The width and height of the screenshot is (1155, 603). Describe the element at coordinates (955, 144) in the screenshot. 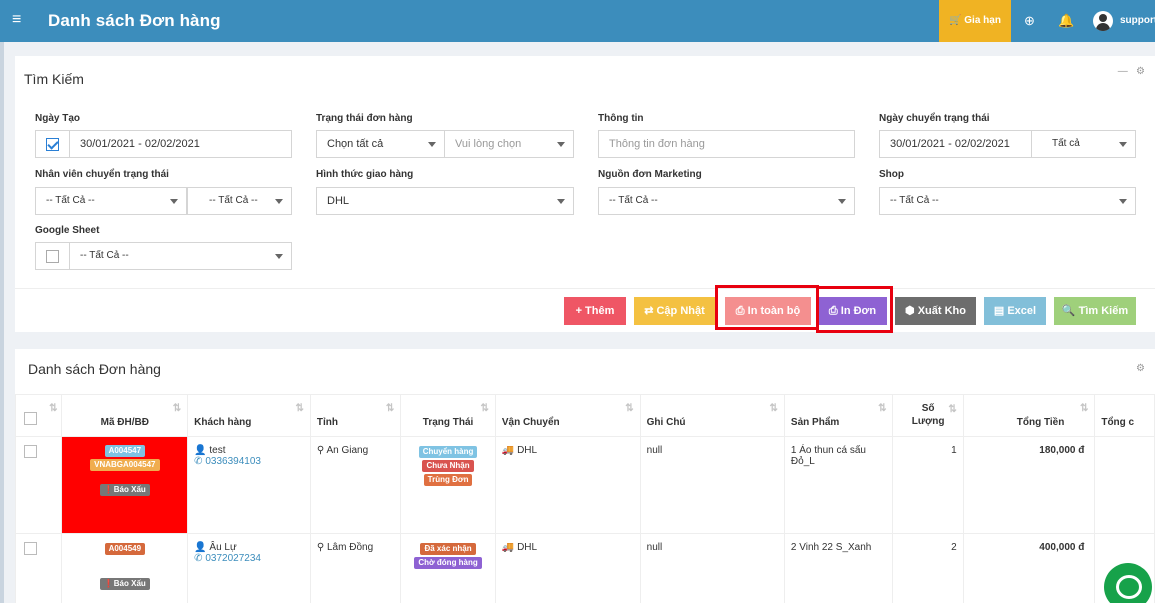

I see `status-change-date-input: 30/01/2021 - 02/02/2021` at that location.